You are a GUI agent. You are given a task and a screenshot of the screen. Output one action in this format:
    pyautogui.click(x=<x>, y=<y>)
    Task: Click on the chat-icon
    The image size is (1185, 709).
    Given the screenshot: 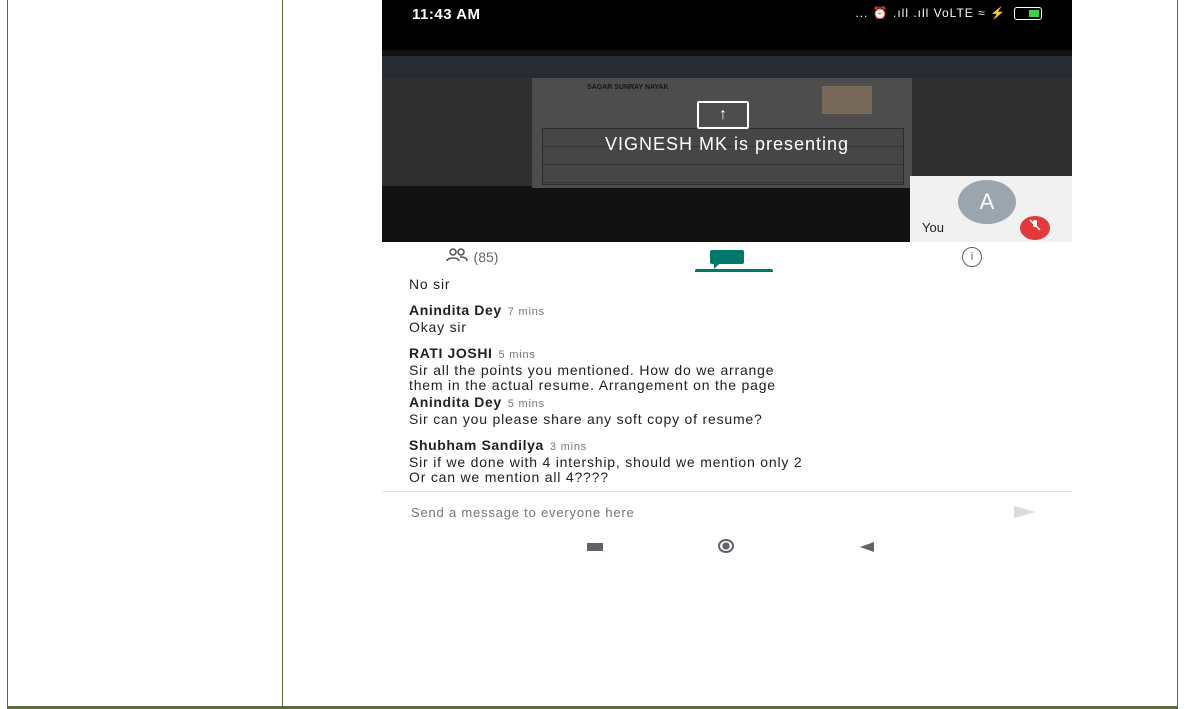 What is the action you would take?
    pyautogui.click(x=727, y=259)
    